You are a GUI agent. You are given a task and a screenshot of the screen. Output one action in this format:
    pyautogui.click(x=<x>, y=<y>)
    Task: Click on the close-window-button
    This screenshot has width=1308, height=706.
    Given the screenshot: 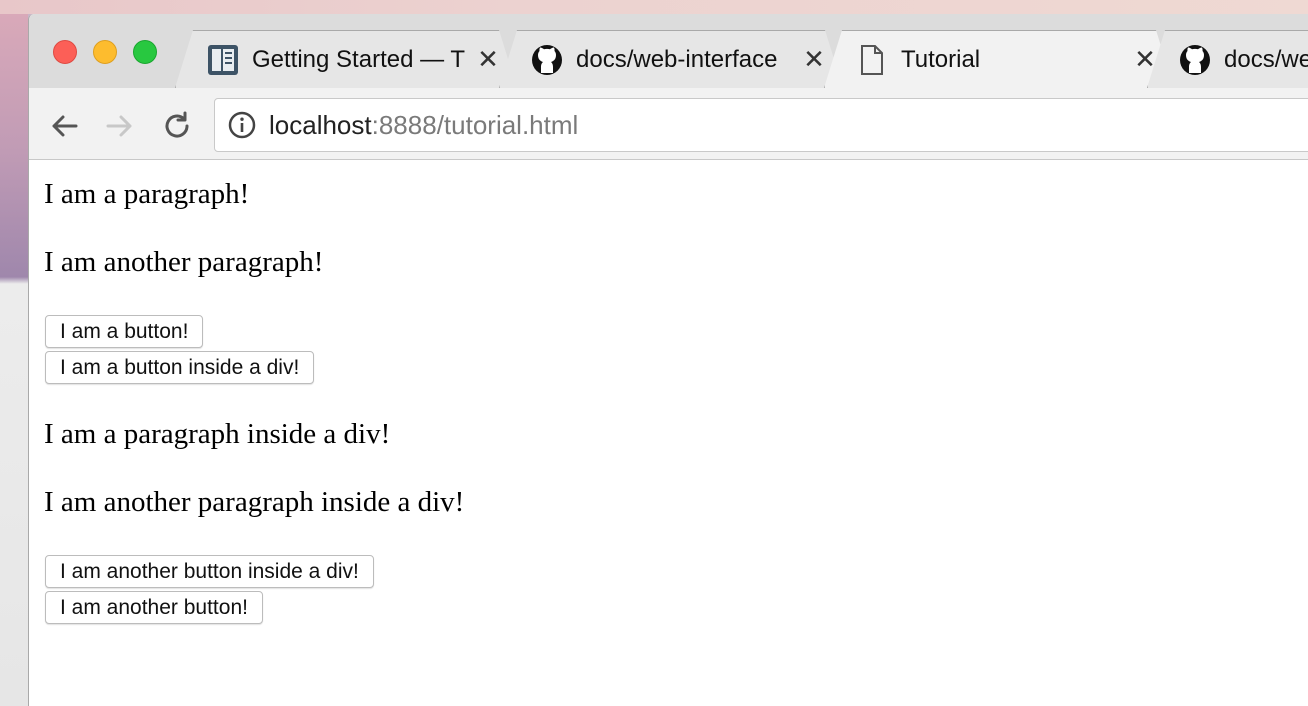 What is the action you would take?
    pyautogui.click(x=65, y=52)
    